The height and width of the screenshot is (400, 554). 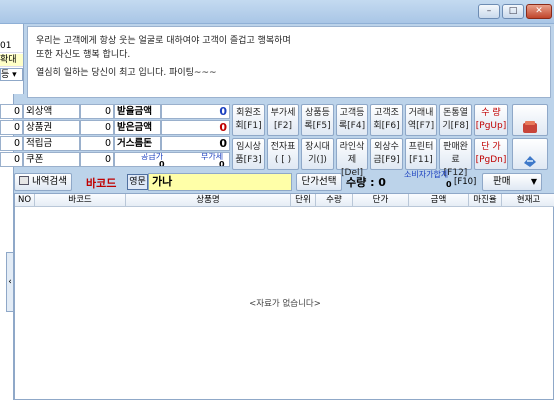 I want to click on consumer-total-label: 소비자가합계, so click(x=426, y=174).